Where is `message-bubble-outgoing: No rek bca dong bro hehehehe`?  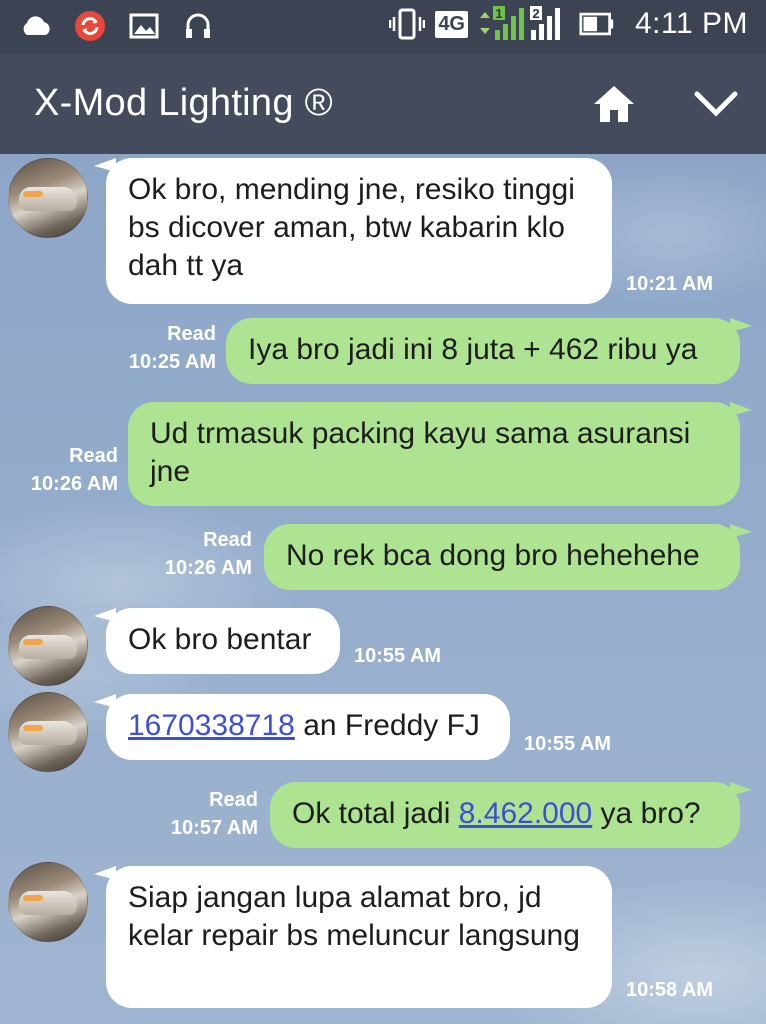 message-bubble-outgoing: No rek bca dong bro hehehehe is located at coordinates (502, 557).